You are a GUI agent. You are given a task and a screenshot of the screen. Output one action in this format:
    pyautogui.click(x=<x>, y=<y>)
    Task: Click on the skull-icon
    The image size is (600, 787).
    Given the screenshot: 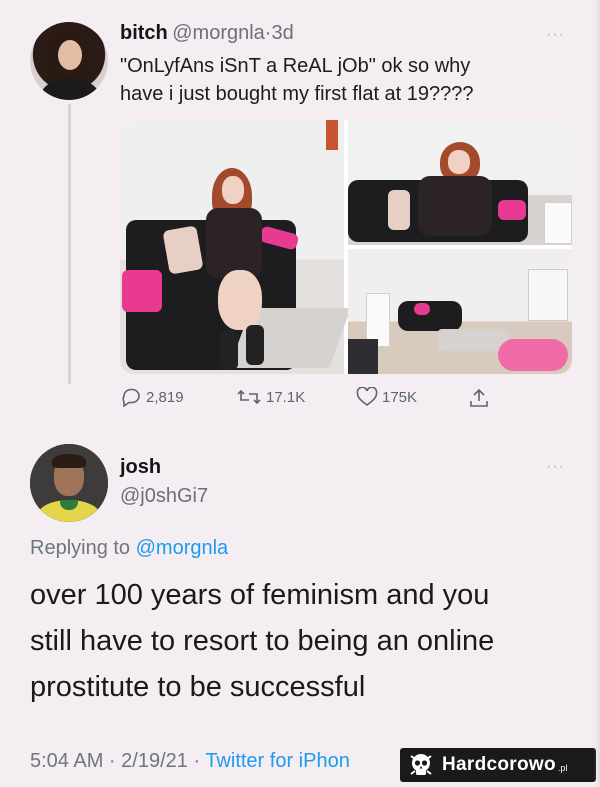 What is the action you would take?
    pyautogui.click(x=421, y=764)
    